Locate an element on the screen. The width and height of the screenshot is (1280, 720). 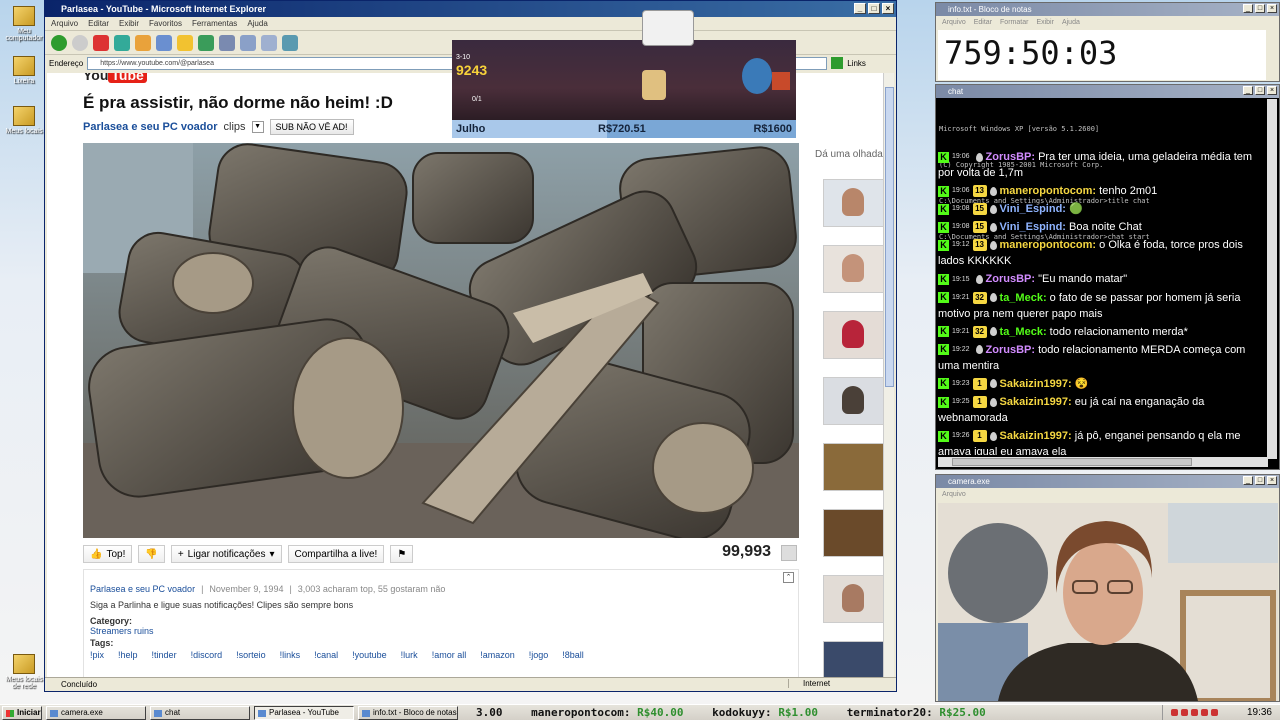
start-button: Iniciar is located at coordinates (22, 712).